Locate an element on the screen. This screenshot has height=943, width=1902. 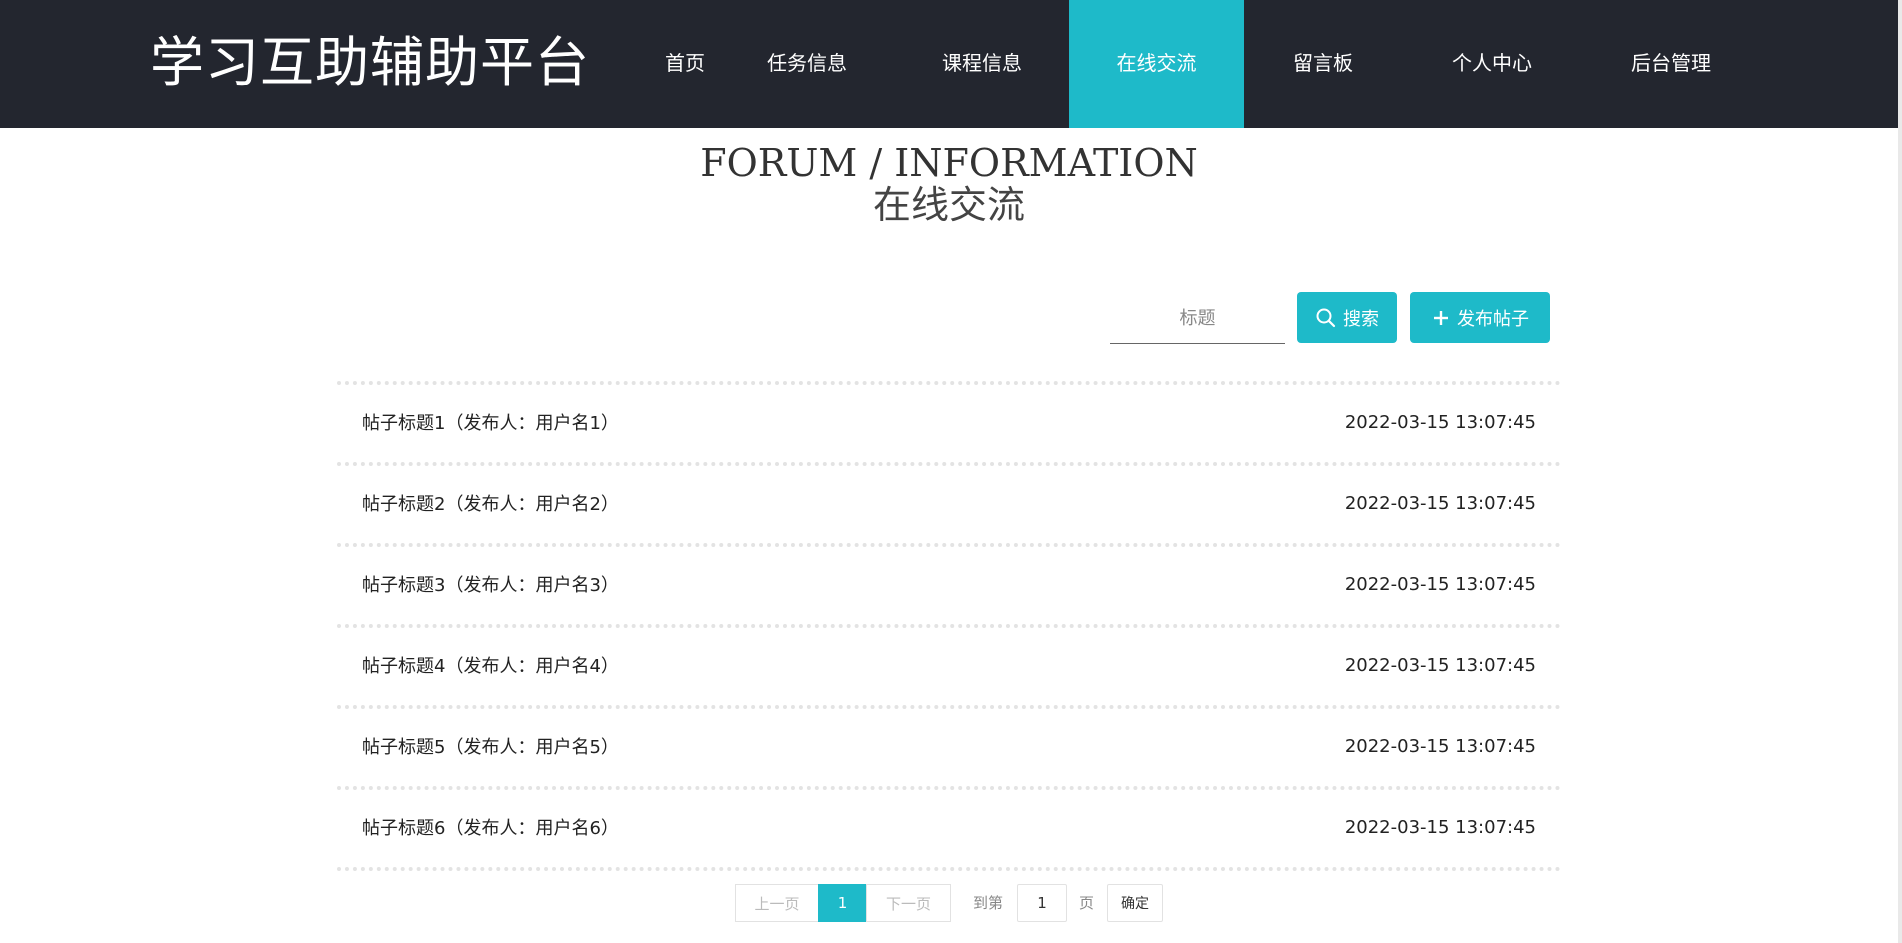
list-divider is located at coordinates (949, 869).